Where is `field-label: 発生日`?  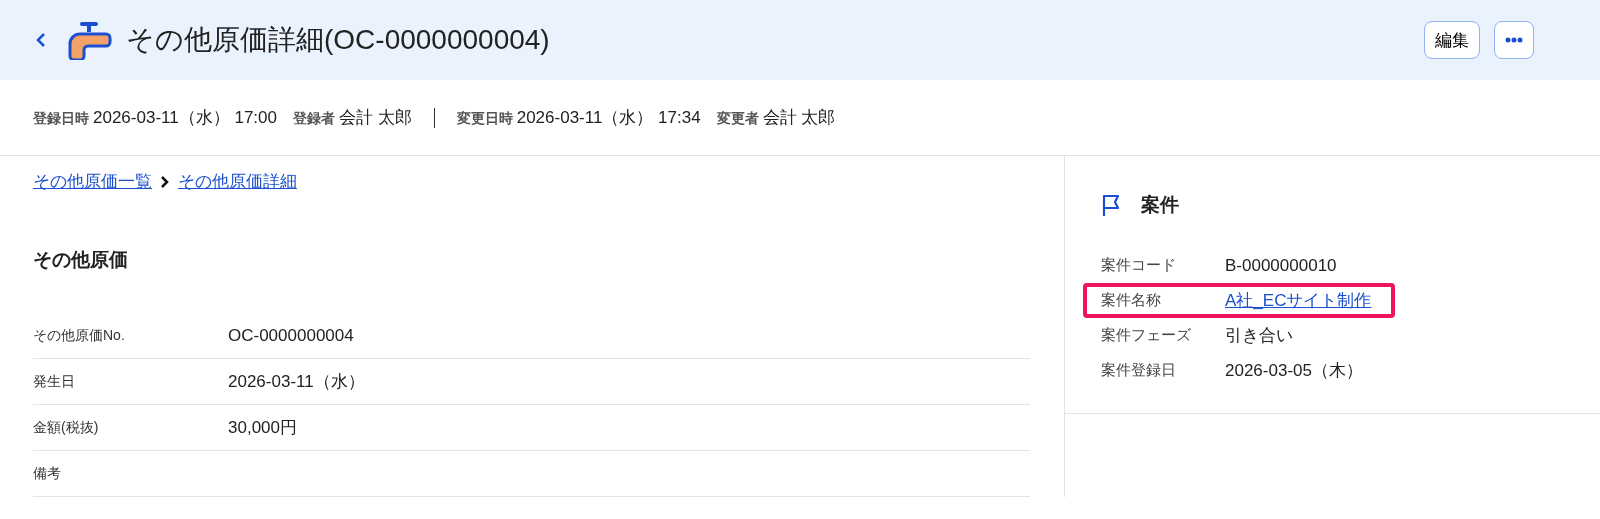 field-label: 発生日 is located at coordinates (54, 381).